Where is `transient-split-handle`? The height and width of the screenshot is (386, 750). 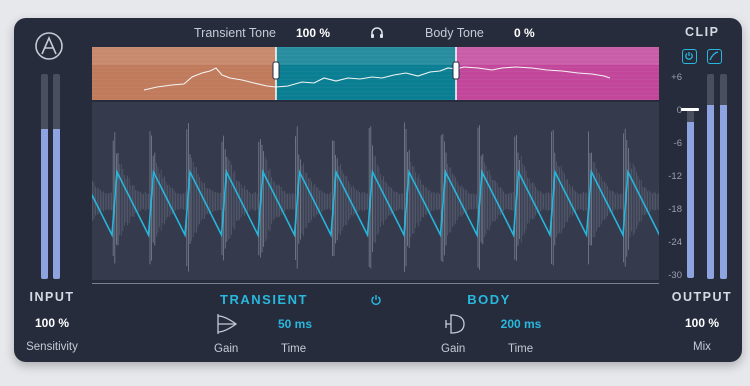
transient-split-handle is located at coordinates (276, 70).